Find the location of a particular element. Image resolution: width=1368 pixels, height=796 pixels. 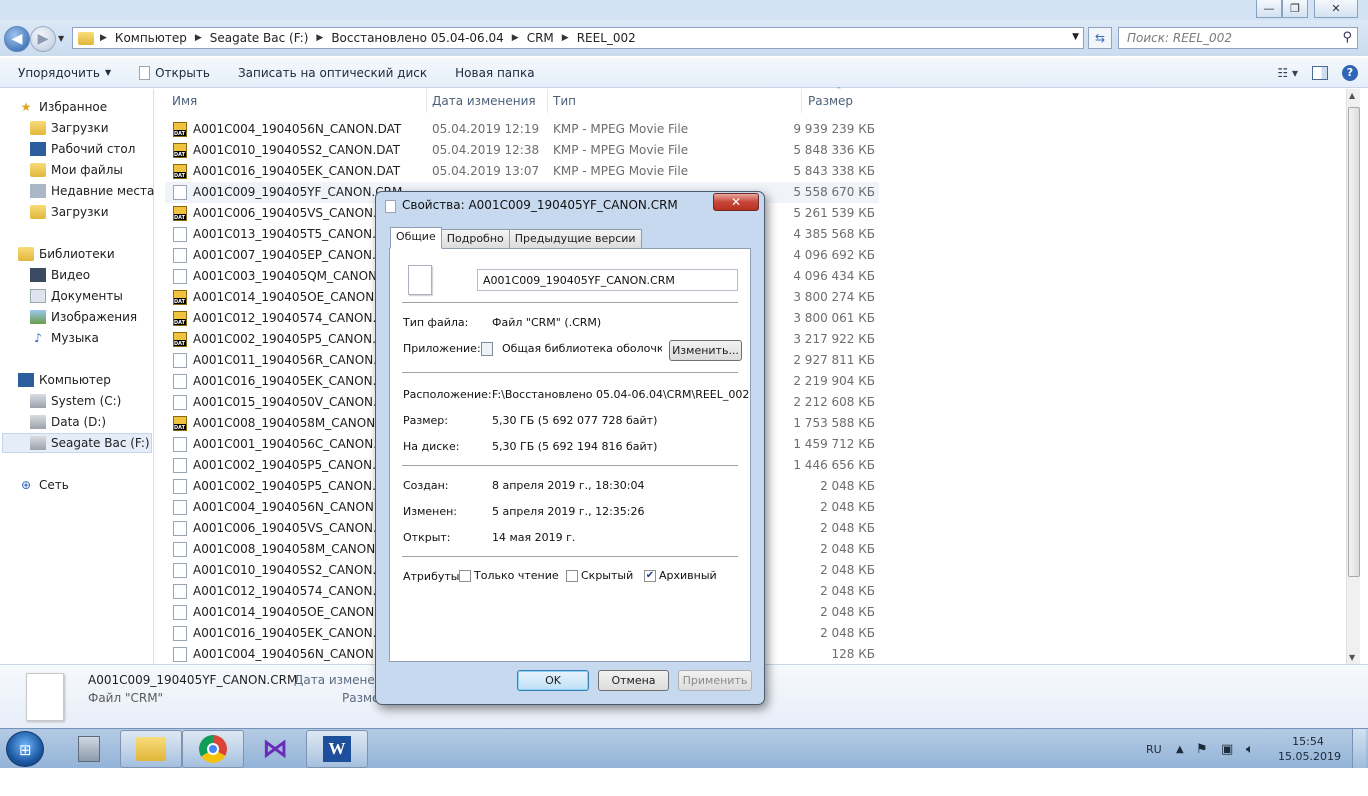

breadcrumb-computer: Компьютер is located at coordinates (151, 38).